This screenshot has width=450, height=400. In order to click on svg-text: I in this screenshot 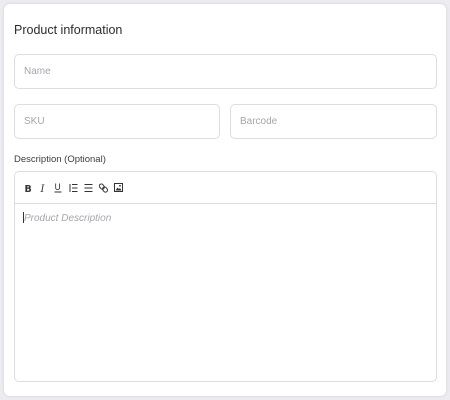, I will do `click(43, 188)`.